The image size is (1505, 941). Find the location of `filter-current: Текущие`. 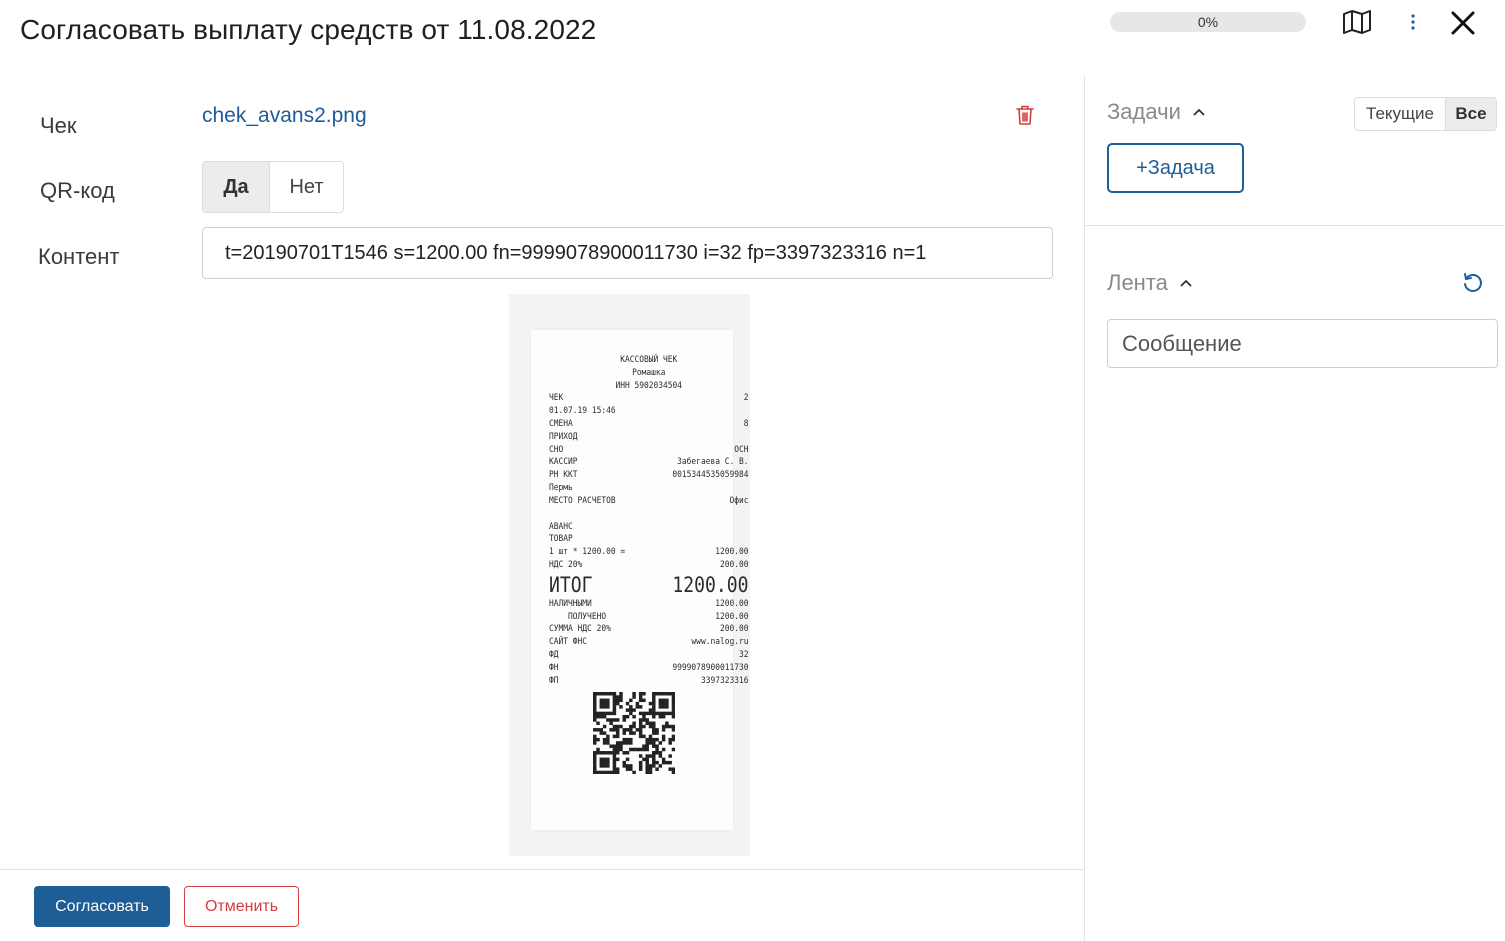

filter-current: Текущие is located at coordinates (1400, 114).